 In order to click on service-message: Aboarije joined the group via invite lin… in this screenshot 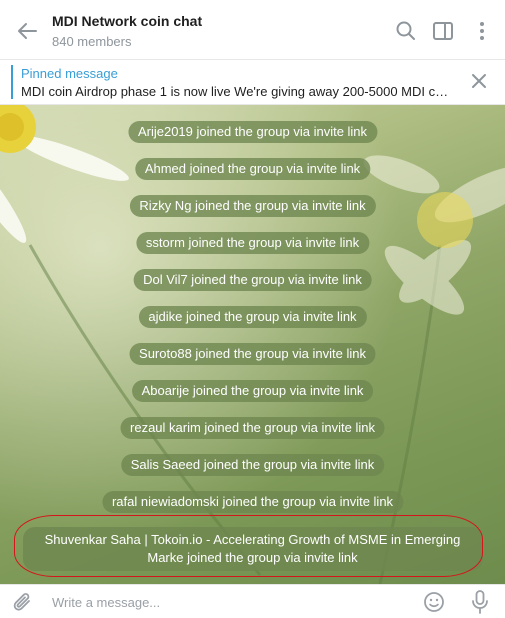, I will do `click(252, 391)`.